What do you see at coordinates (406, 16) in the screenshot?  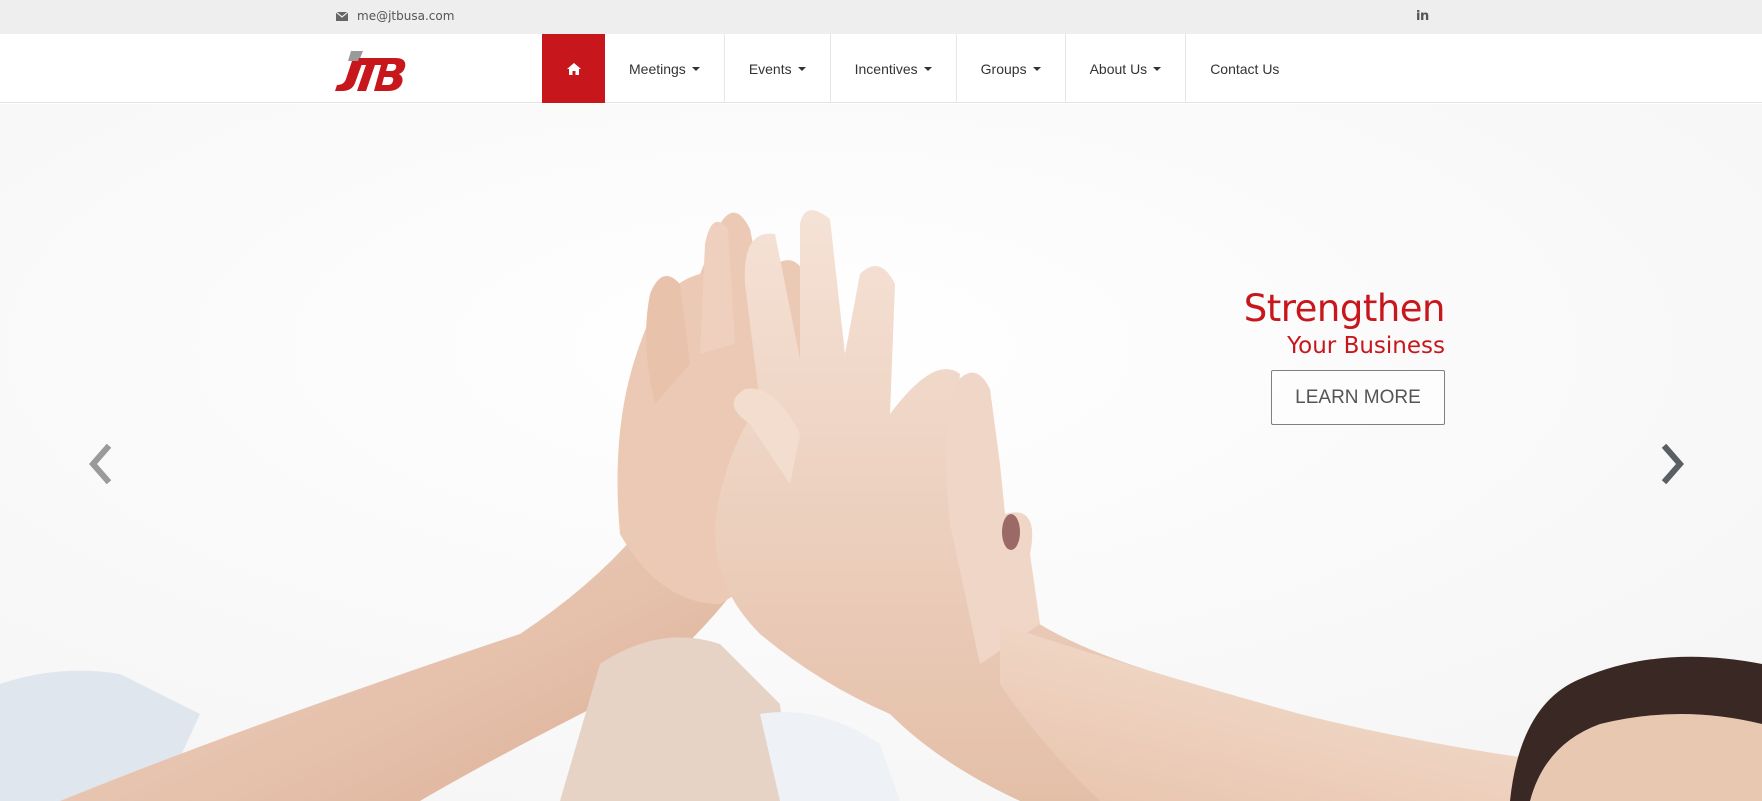 I see `email-address: me@jtbusa.com` at bounding box center [406, 16].